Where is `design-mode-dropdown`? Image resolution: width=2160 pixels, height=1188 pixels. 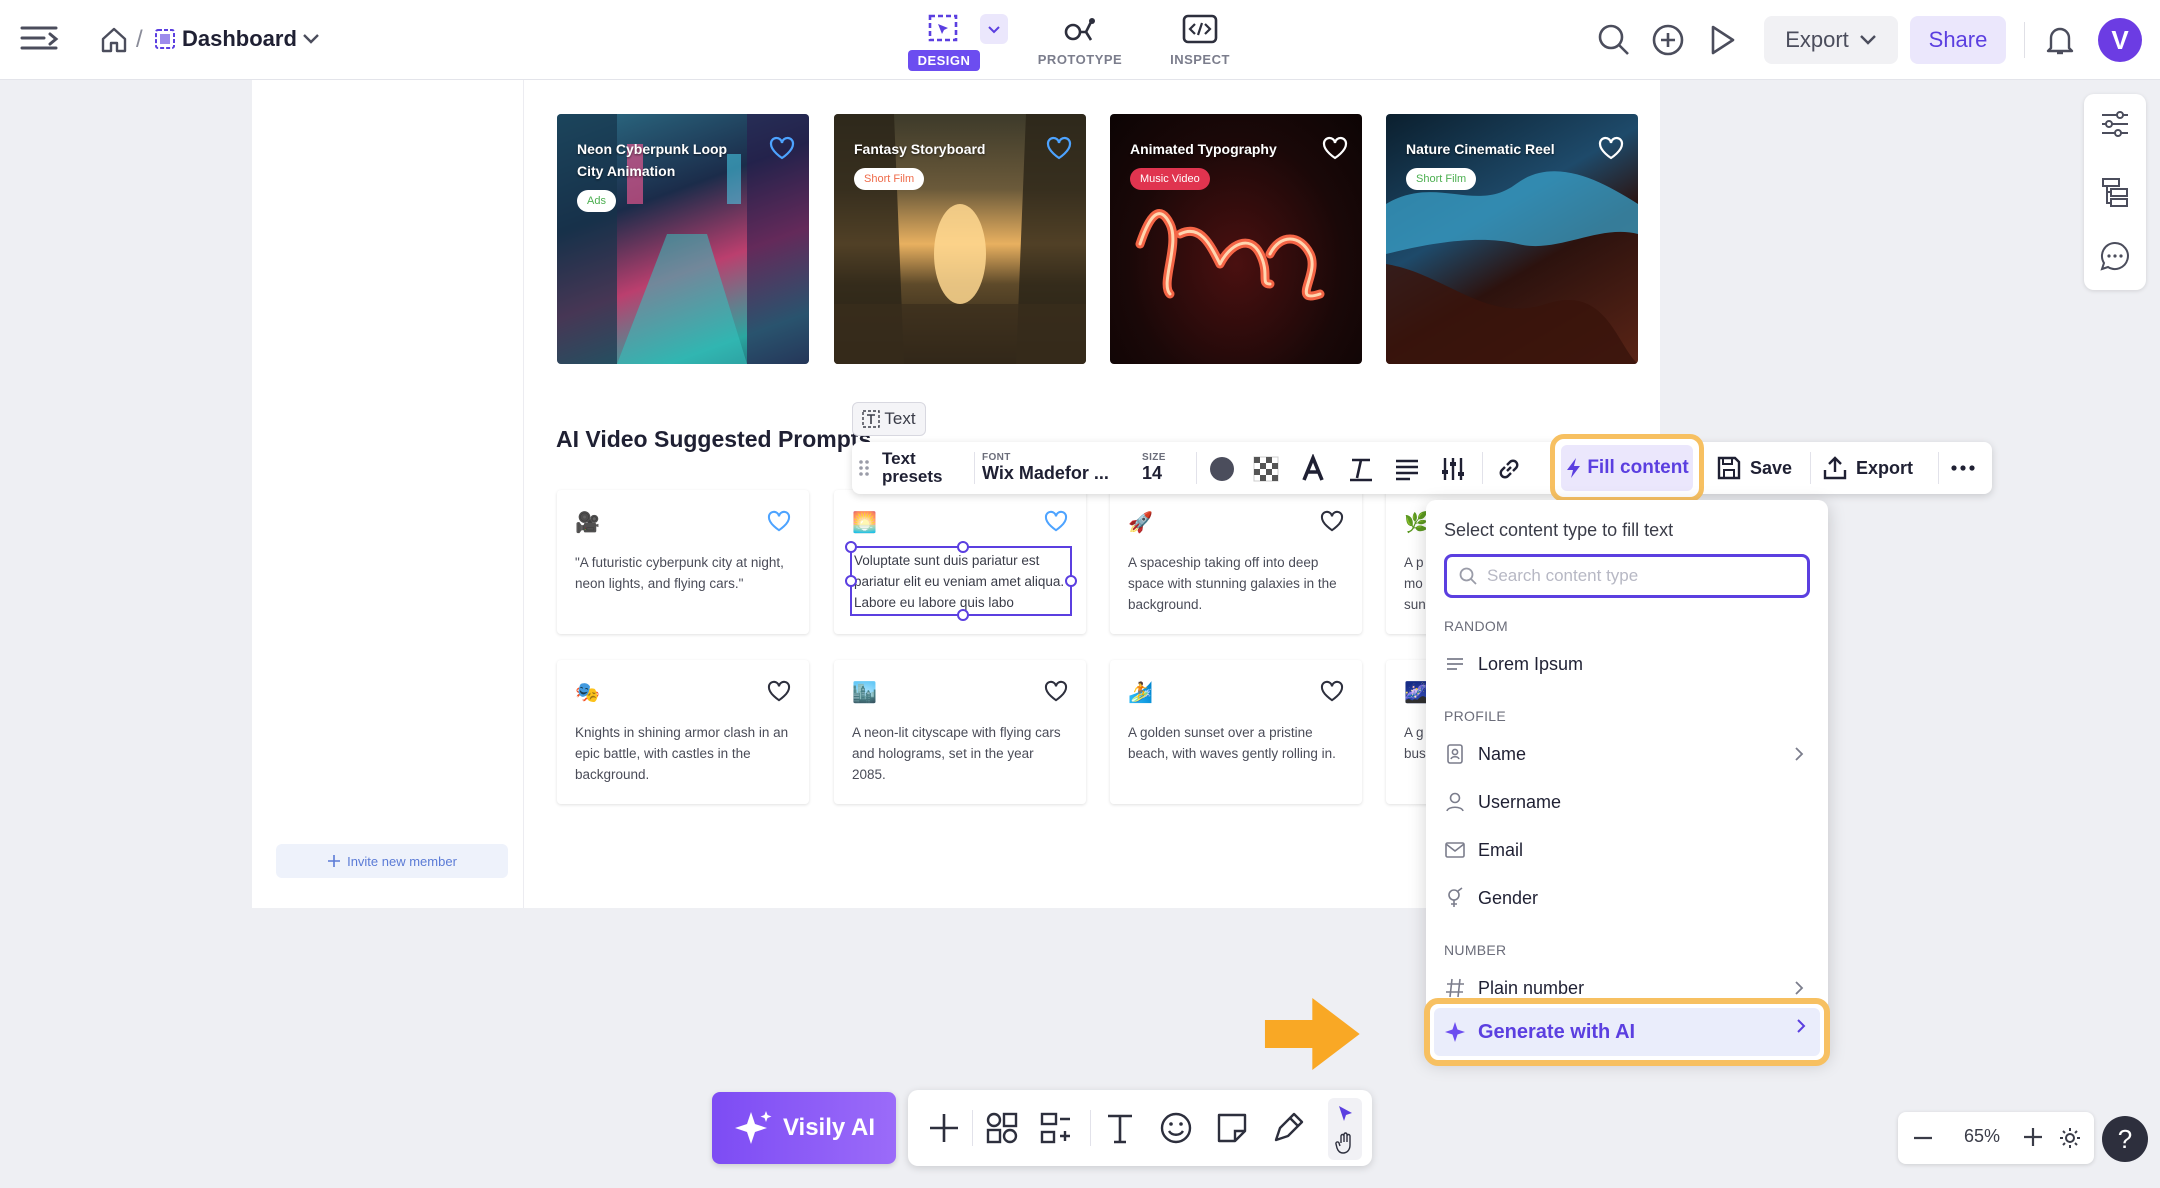 design-mode-dropdown is located at coordinates (994, 29).